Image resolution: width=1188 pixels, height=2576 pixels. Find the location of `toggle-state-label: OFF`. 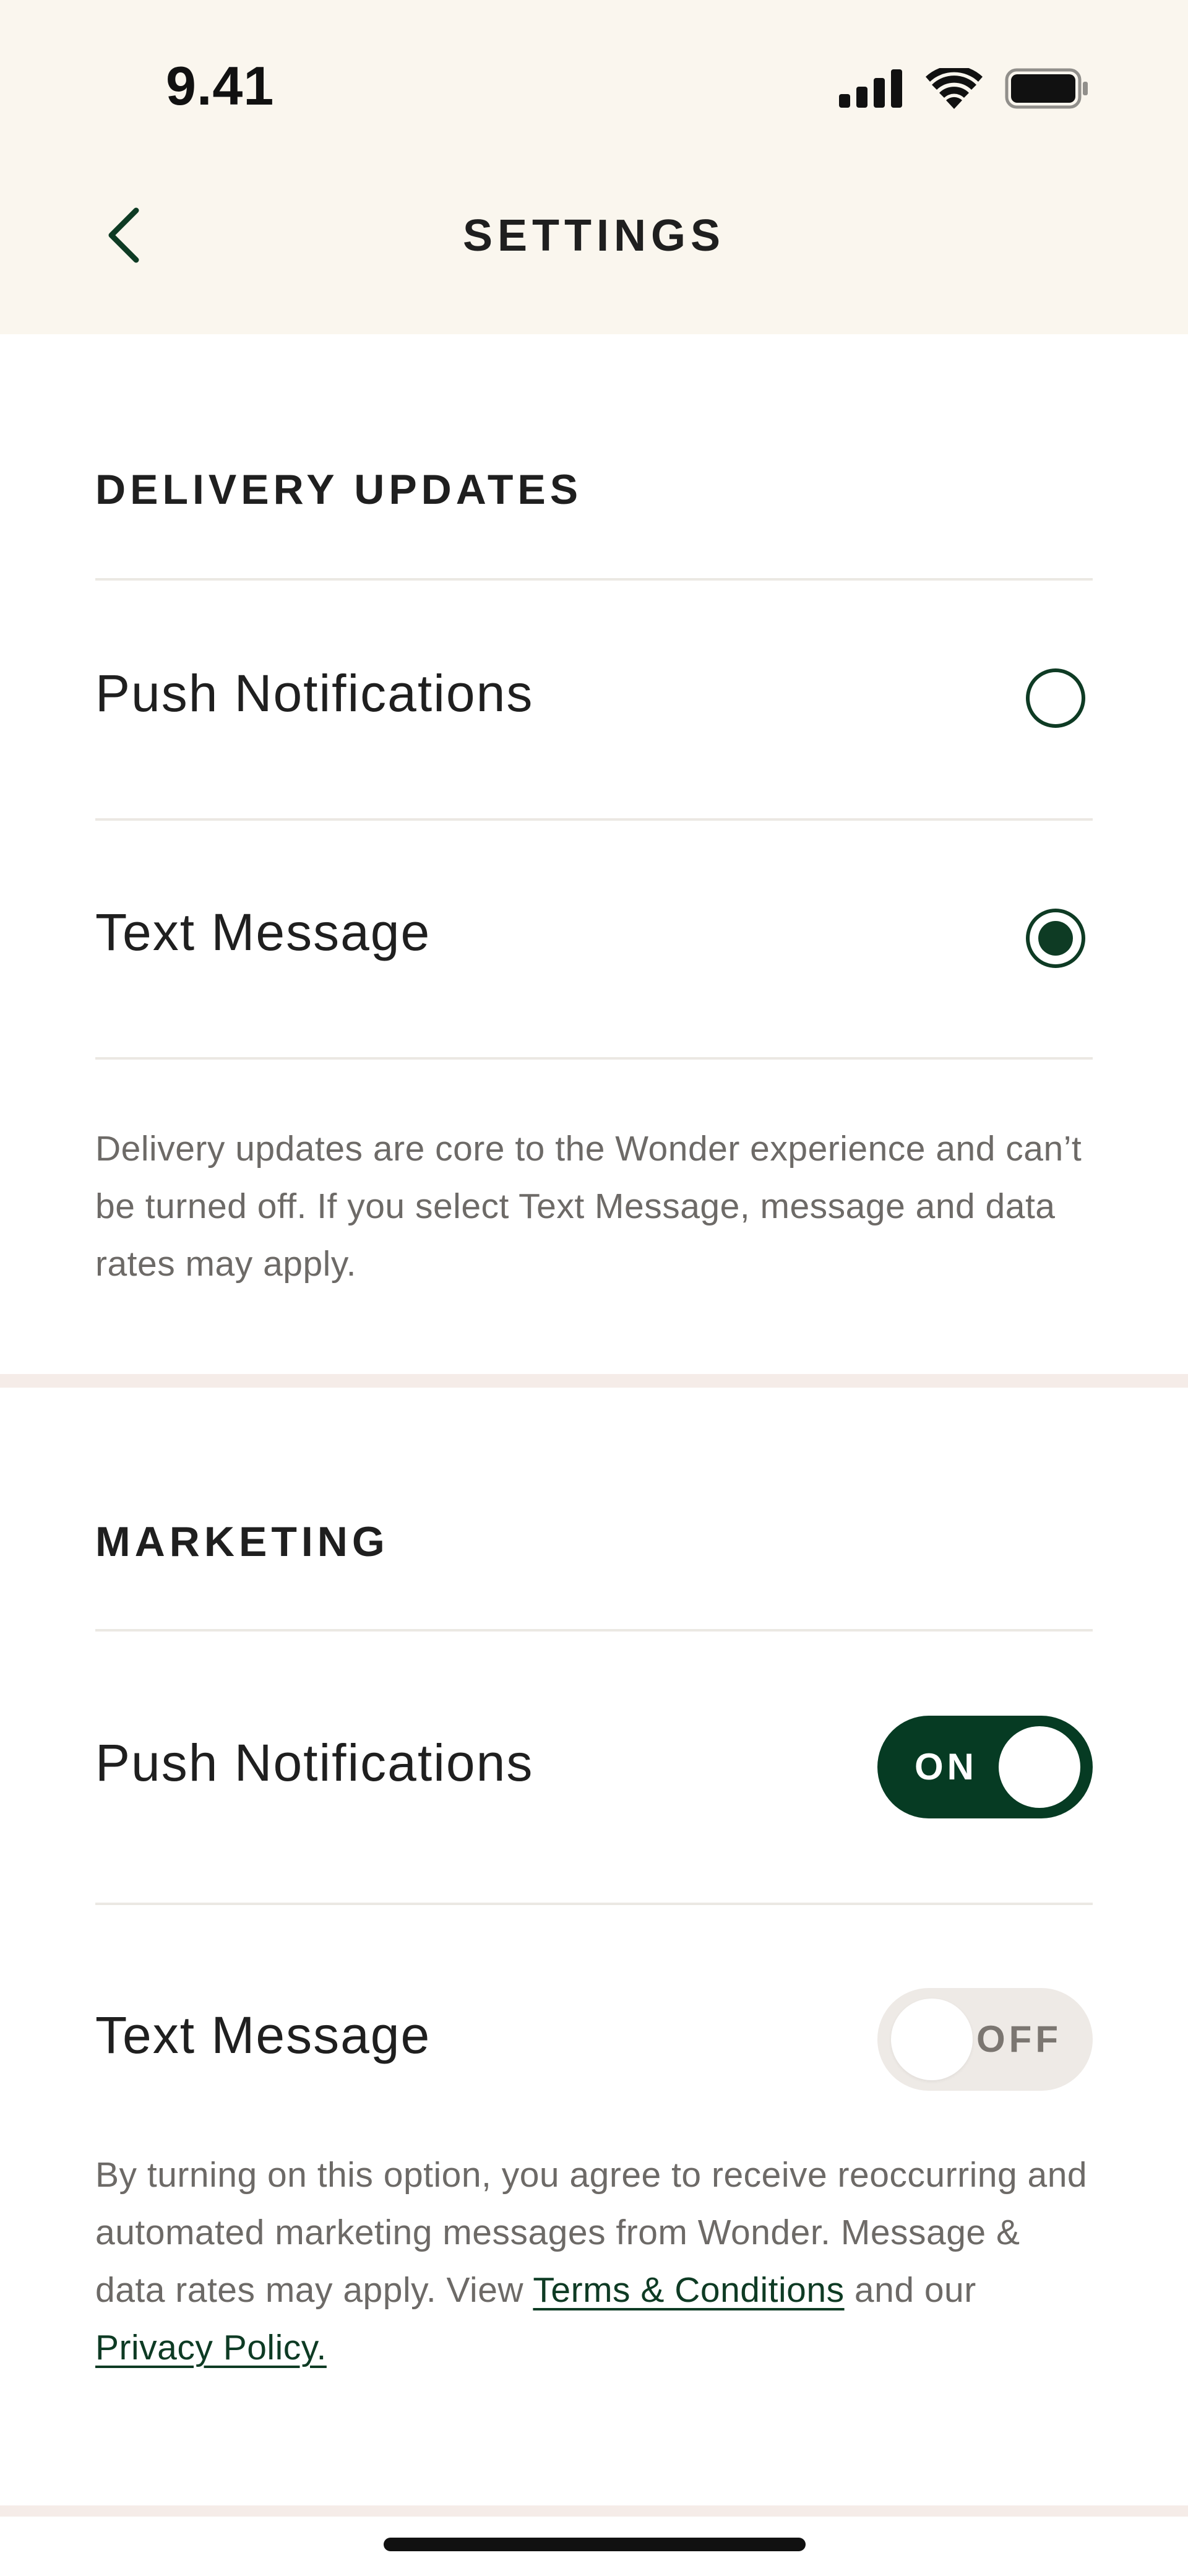

toggle-state-label: OFF is located at coordinates (1019, 2039).